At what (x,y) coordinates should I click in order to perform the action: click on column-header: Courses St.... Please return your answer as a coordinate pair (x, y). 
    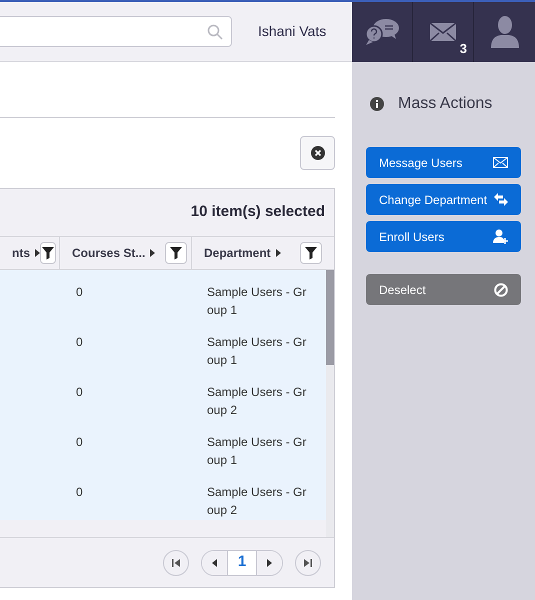
    Looking at the image, I should click on (109, 253).